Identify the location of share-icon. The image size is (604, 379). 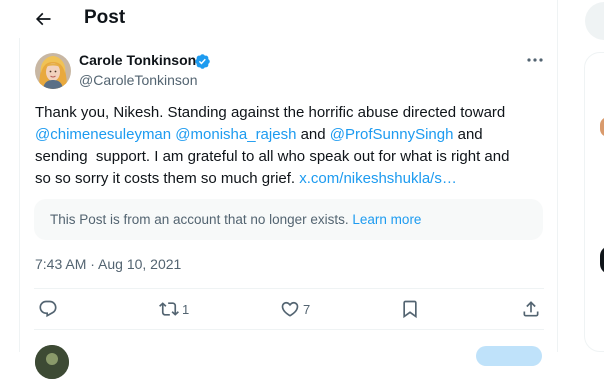
(531, 309).